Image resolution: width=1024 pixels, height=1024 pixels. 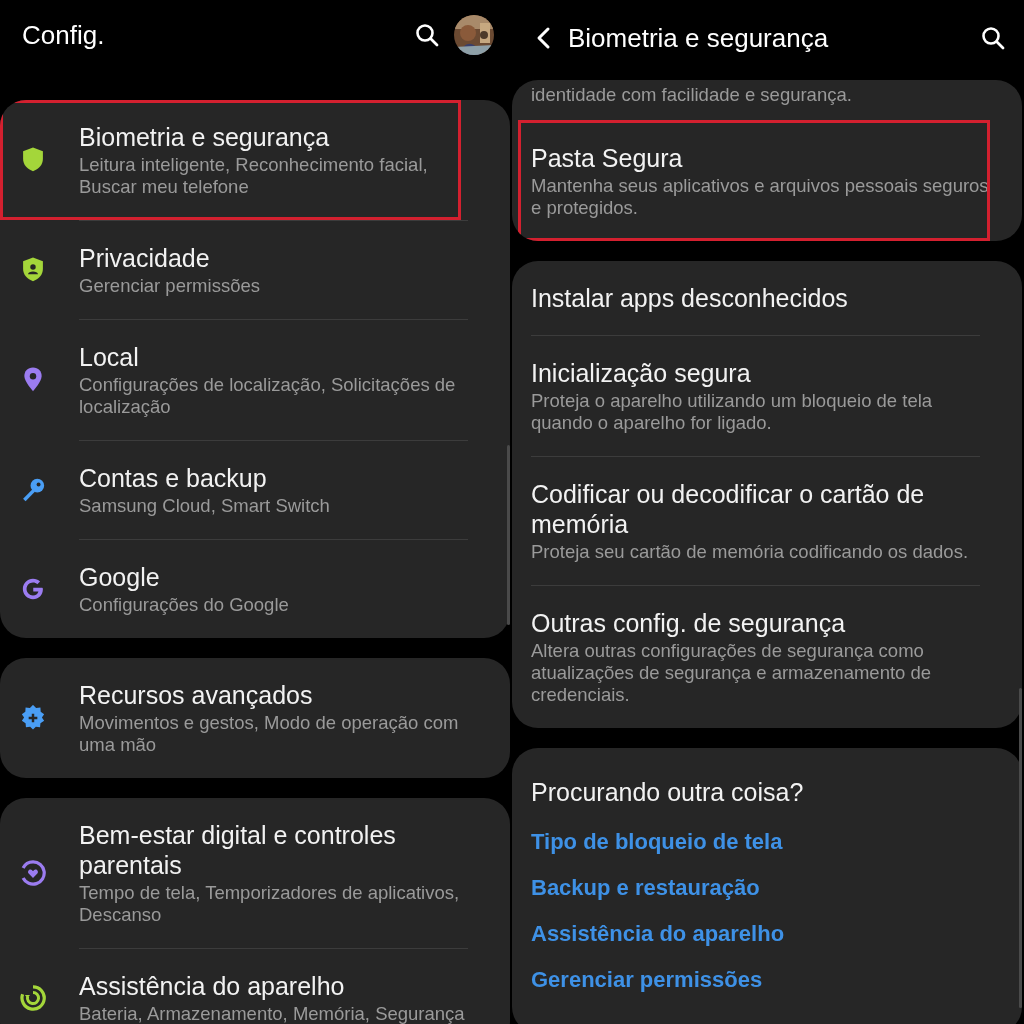 I want to click on item-subtitle: Proteja o aparelho utilizando um bloqueio de tela quando o aparelho for ligado., so click(x=732, y=412).